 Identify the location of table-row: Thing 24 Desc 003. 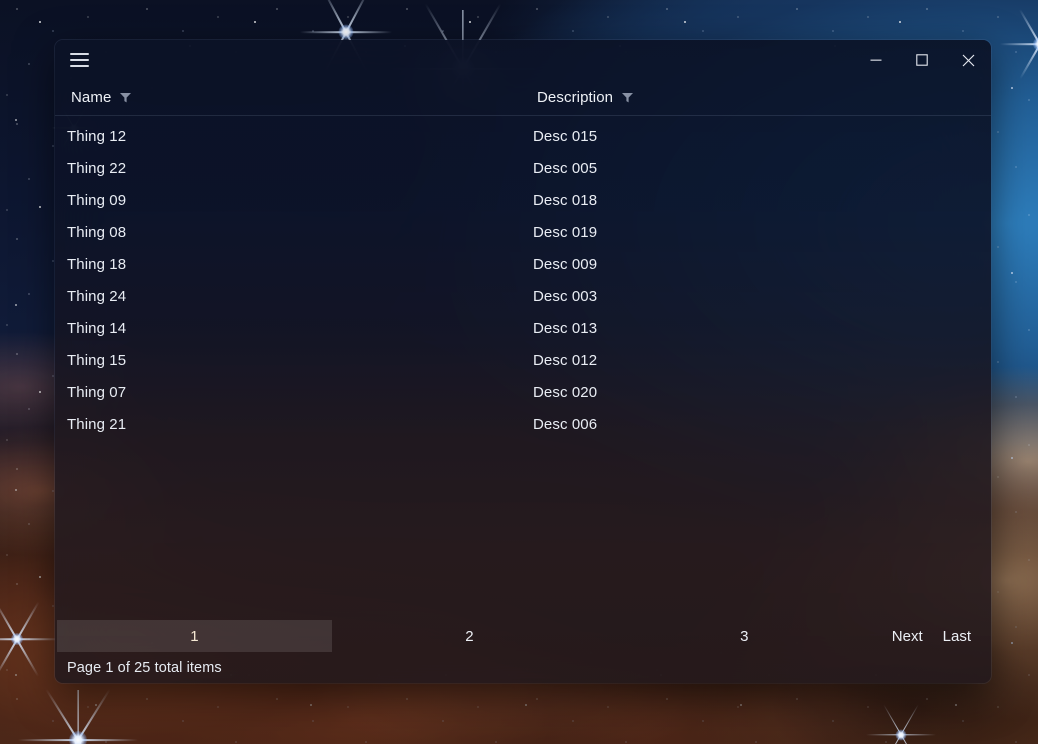
(523, 296).